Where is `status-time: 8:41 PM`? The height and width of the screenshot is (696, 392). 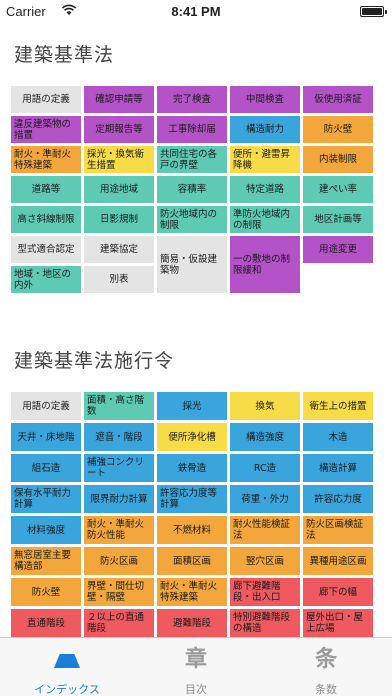 status-time: 8:41 PM is located at coordinates (196, 11).